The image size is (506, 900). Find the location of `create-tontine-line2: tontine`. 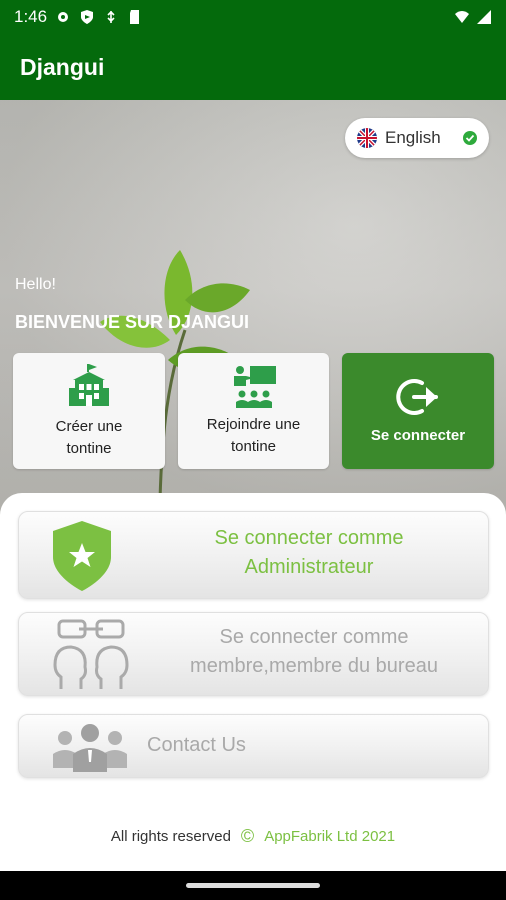

create-tontine-line2: tontine is located at coordinates (89, 448).